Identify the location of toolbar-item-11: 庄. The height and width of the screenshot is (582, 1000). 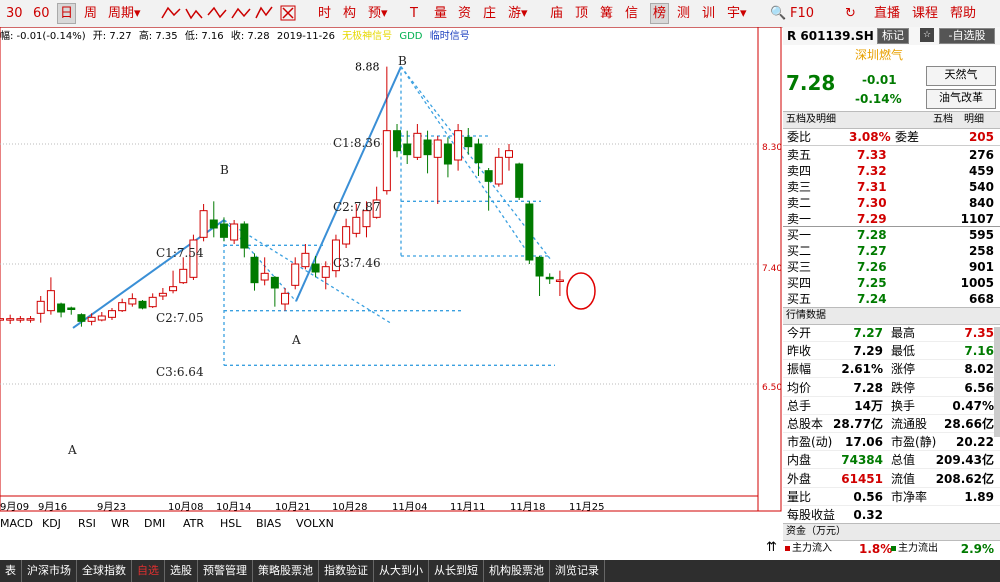
(489, 13).